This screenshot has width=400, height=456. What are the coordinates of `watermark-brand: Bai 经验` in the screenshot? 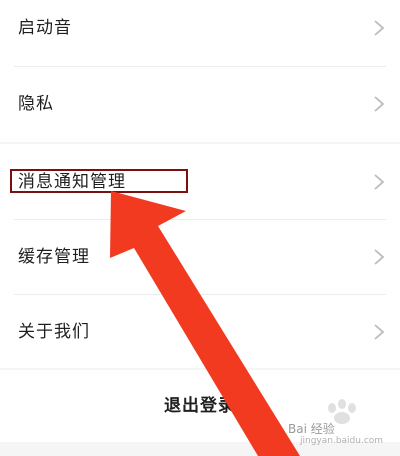 It's located at (311, 429).